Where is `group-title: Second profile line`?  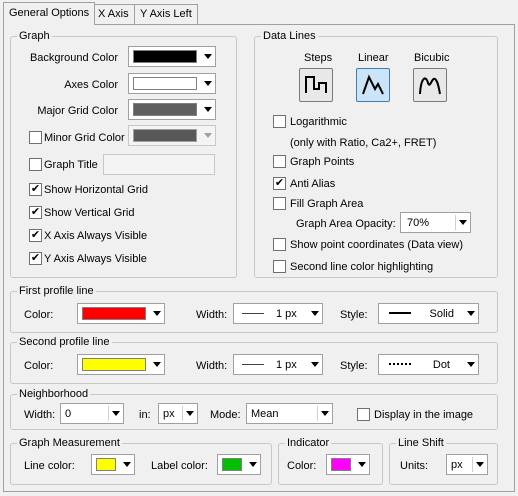
group-title: Second profile line is located at coordinates (64, 342).